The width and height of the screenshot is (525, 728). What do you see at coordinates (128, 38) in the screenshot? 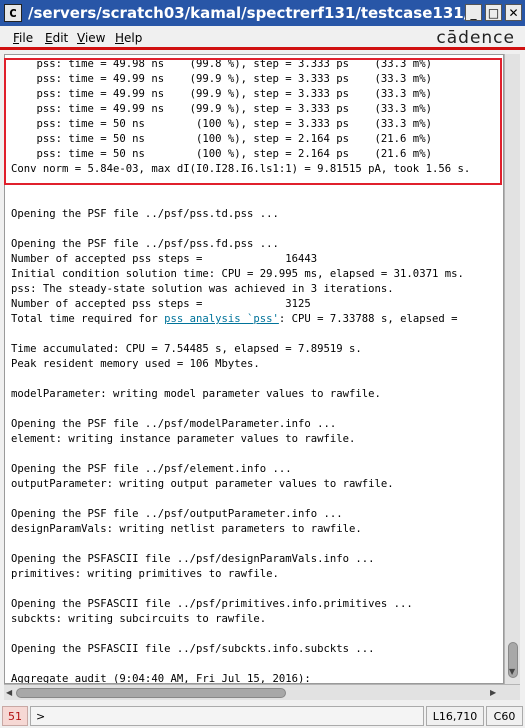
I see `menu-help: Help` at bounding box center [128, 38].